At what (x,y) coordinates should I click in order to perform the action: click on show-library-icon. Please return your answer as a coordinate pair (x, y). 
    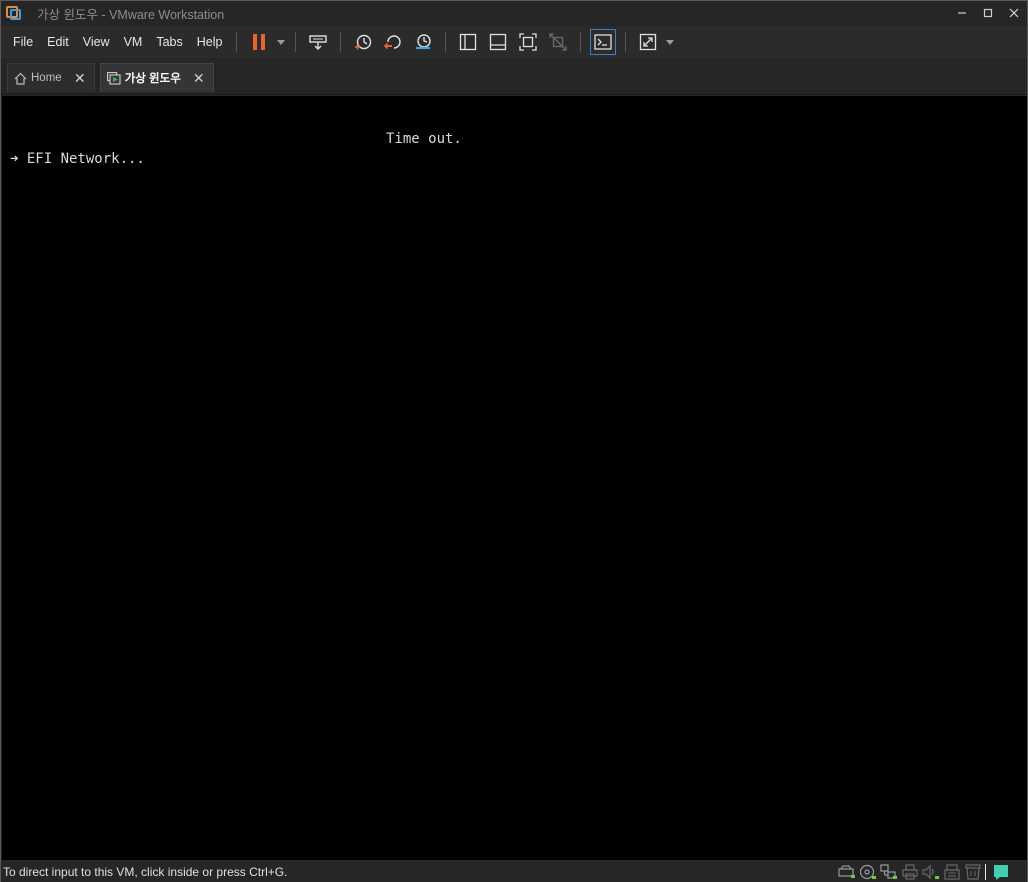
    Looking at the image, I should click on (468, 42).